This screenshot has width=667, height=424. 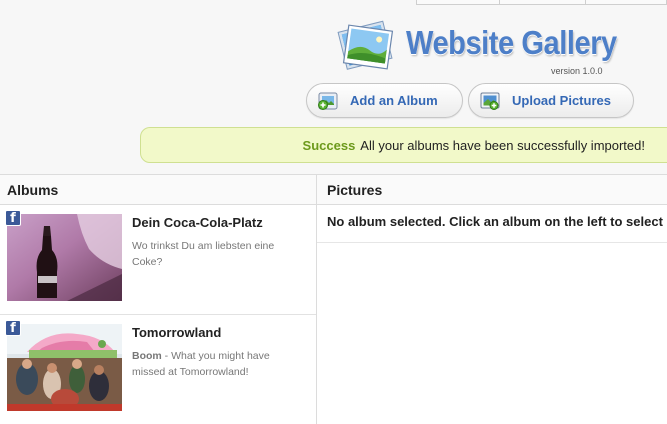 I want to click on app-logo: Website Gallery version 1.0.0, so click(x=477, y=46).